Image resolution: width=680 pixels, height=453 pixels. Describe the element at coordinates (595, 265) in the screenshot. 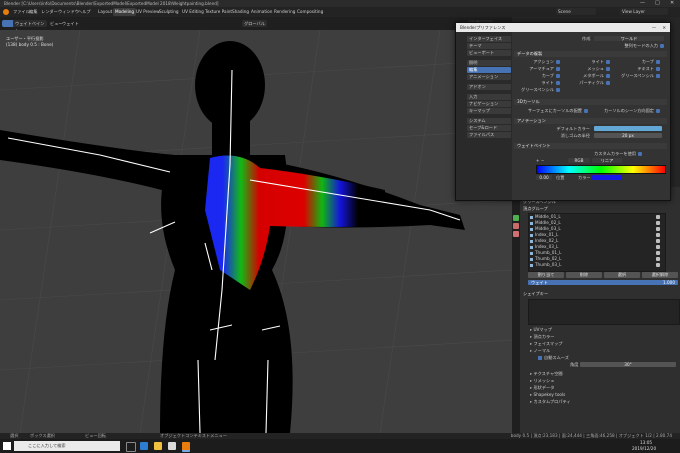

I see `vertex-group-item: Thumb_03_L` at that location.